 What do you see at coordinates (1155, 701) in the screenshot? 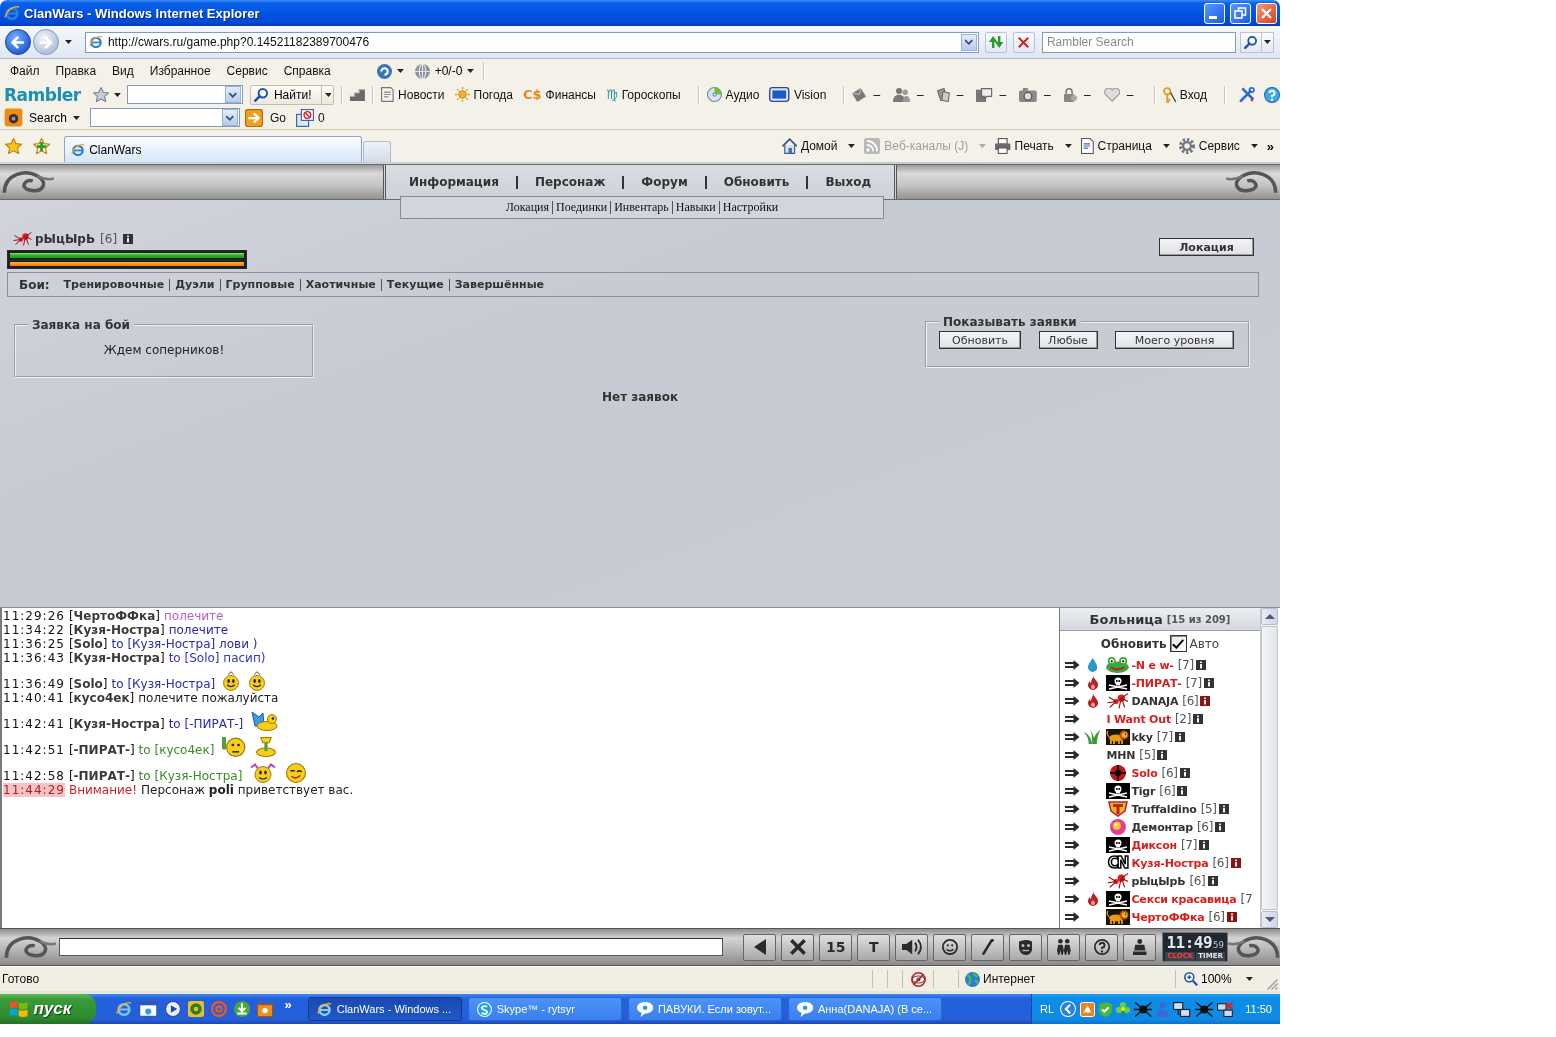
I see `player-name: DANAJA` at bounding box center [1155, 701].